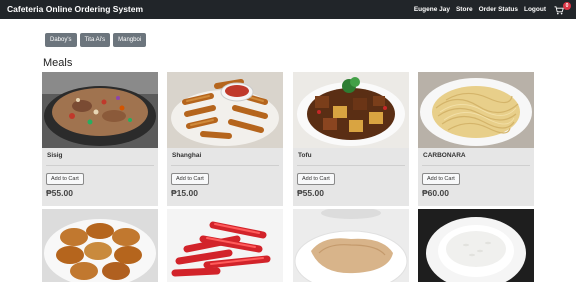 This screenshot has width=576, height=282. What do you see at coordinates (61, 40) in the screenshot?
I see `store-button-daboys: Daboy's` at bounding box center [61, 40].